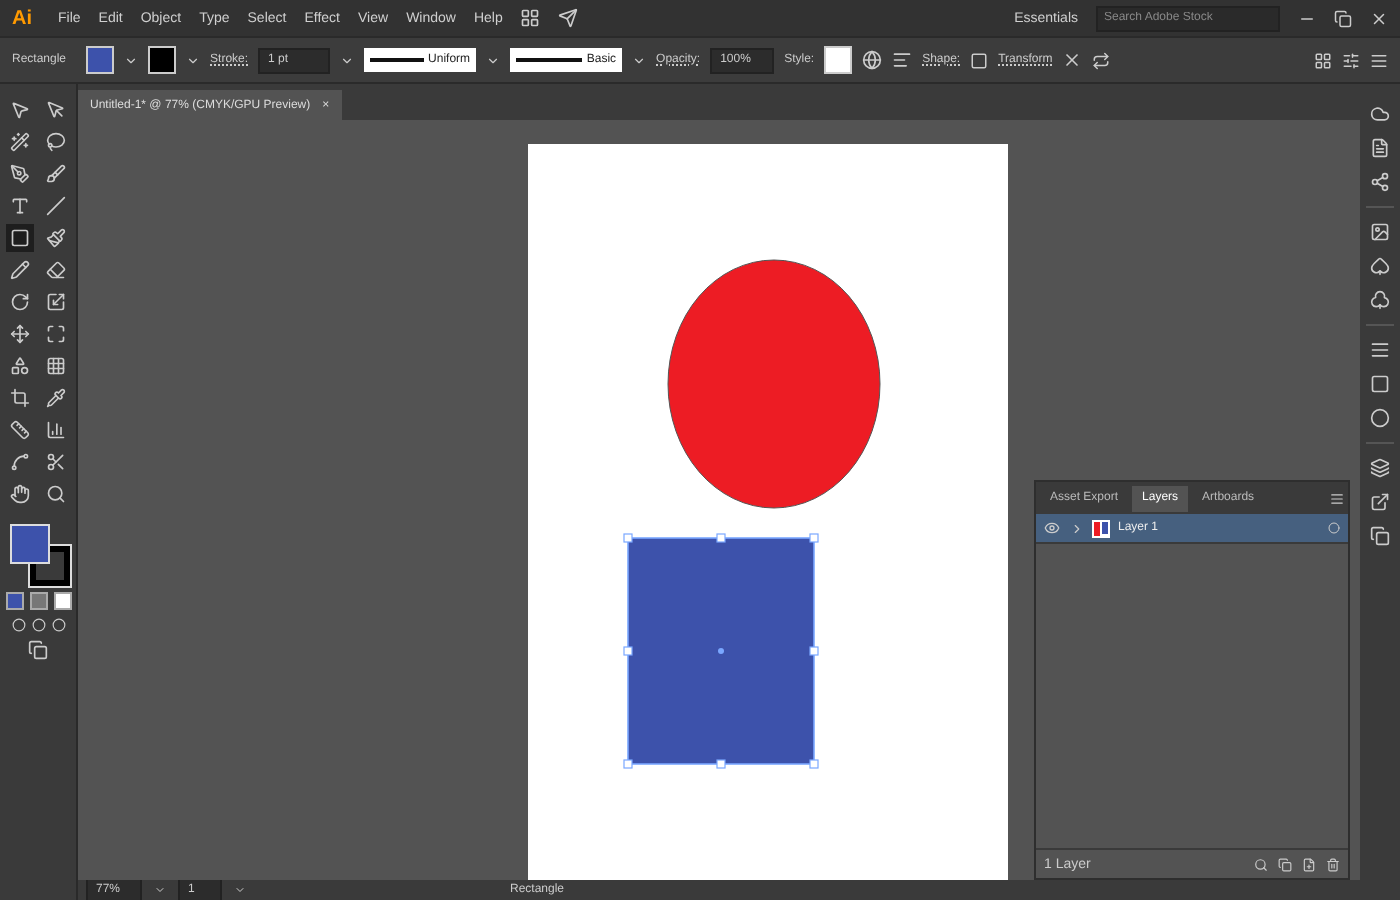  I want to click on style-swatch, so click(838, 60).